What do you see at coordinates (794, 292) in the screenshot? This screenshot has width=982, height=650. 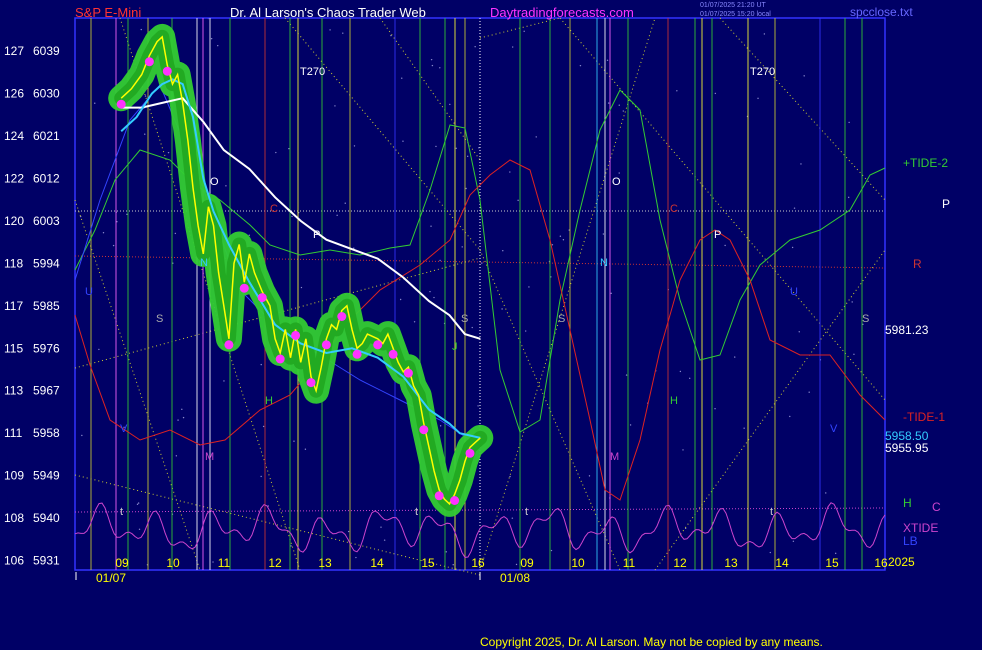 I see `cycle-annotation: U` at bounding box center [794, 292].